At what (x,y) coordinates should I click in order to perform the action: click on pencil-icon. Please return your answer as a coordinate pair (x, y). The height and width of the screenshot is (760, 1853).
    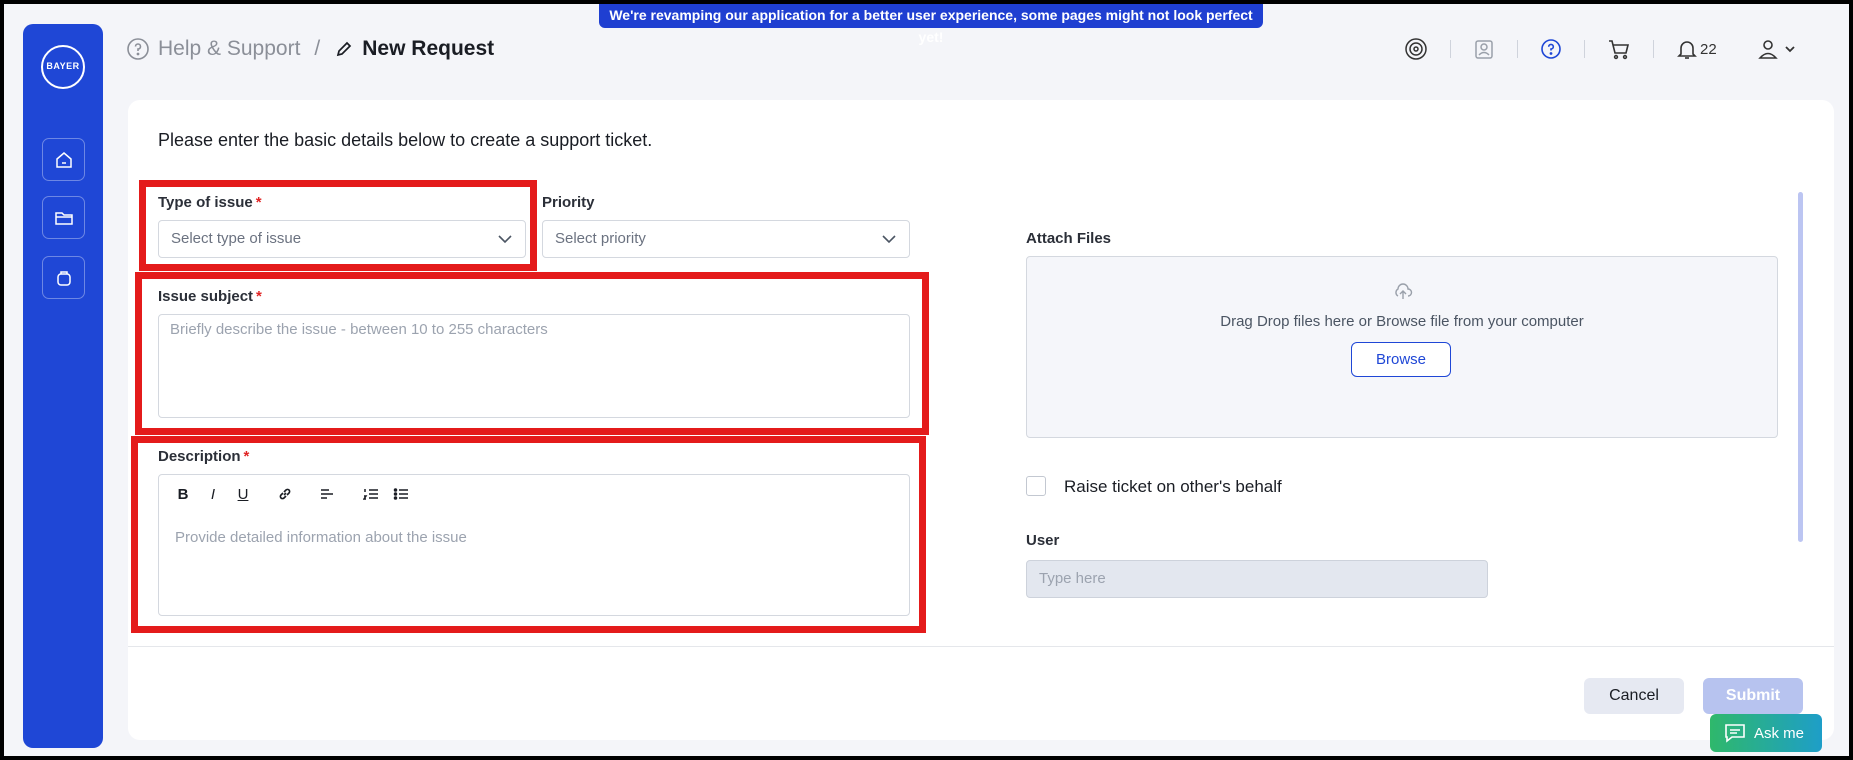
    Looking at the image, I should click on (344, 49).